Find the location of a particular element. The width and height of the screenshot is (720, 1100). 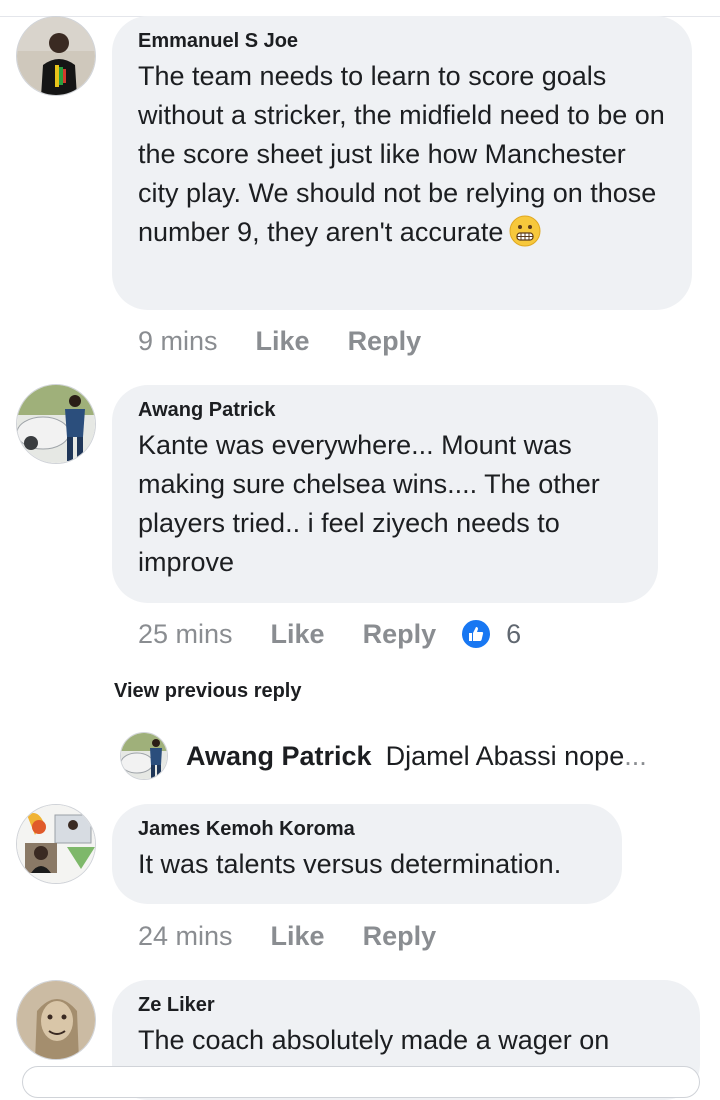

comment-author: Emmanuel S Joe is located at coordinates (402, 41).